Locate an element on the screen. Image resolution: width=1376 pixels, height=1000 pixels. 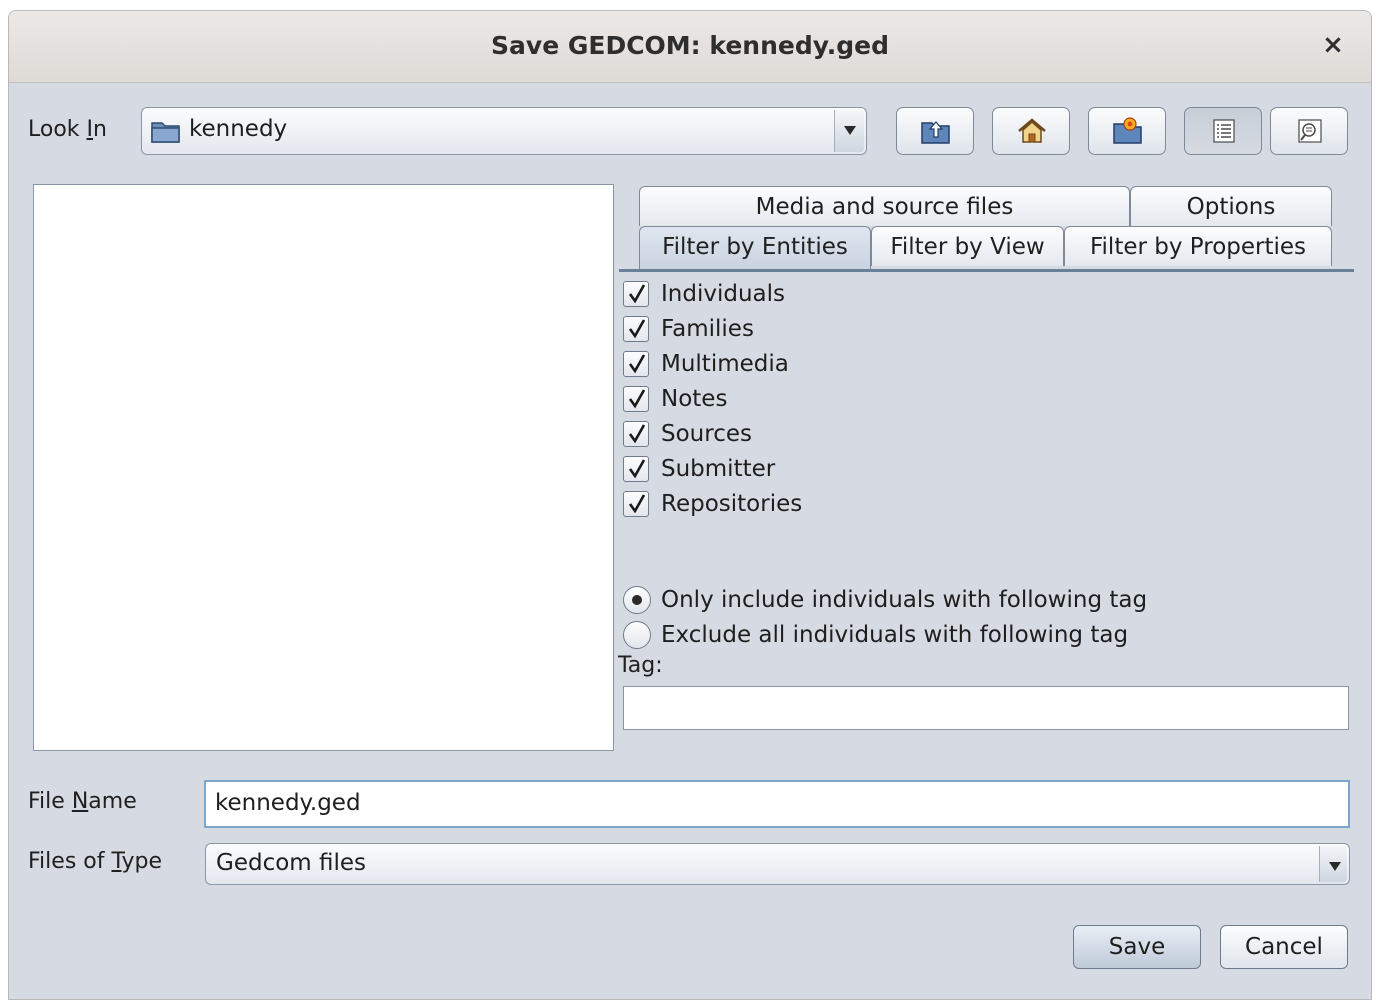
checkbox-label: Individuals is located at coordinates (723, 294).